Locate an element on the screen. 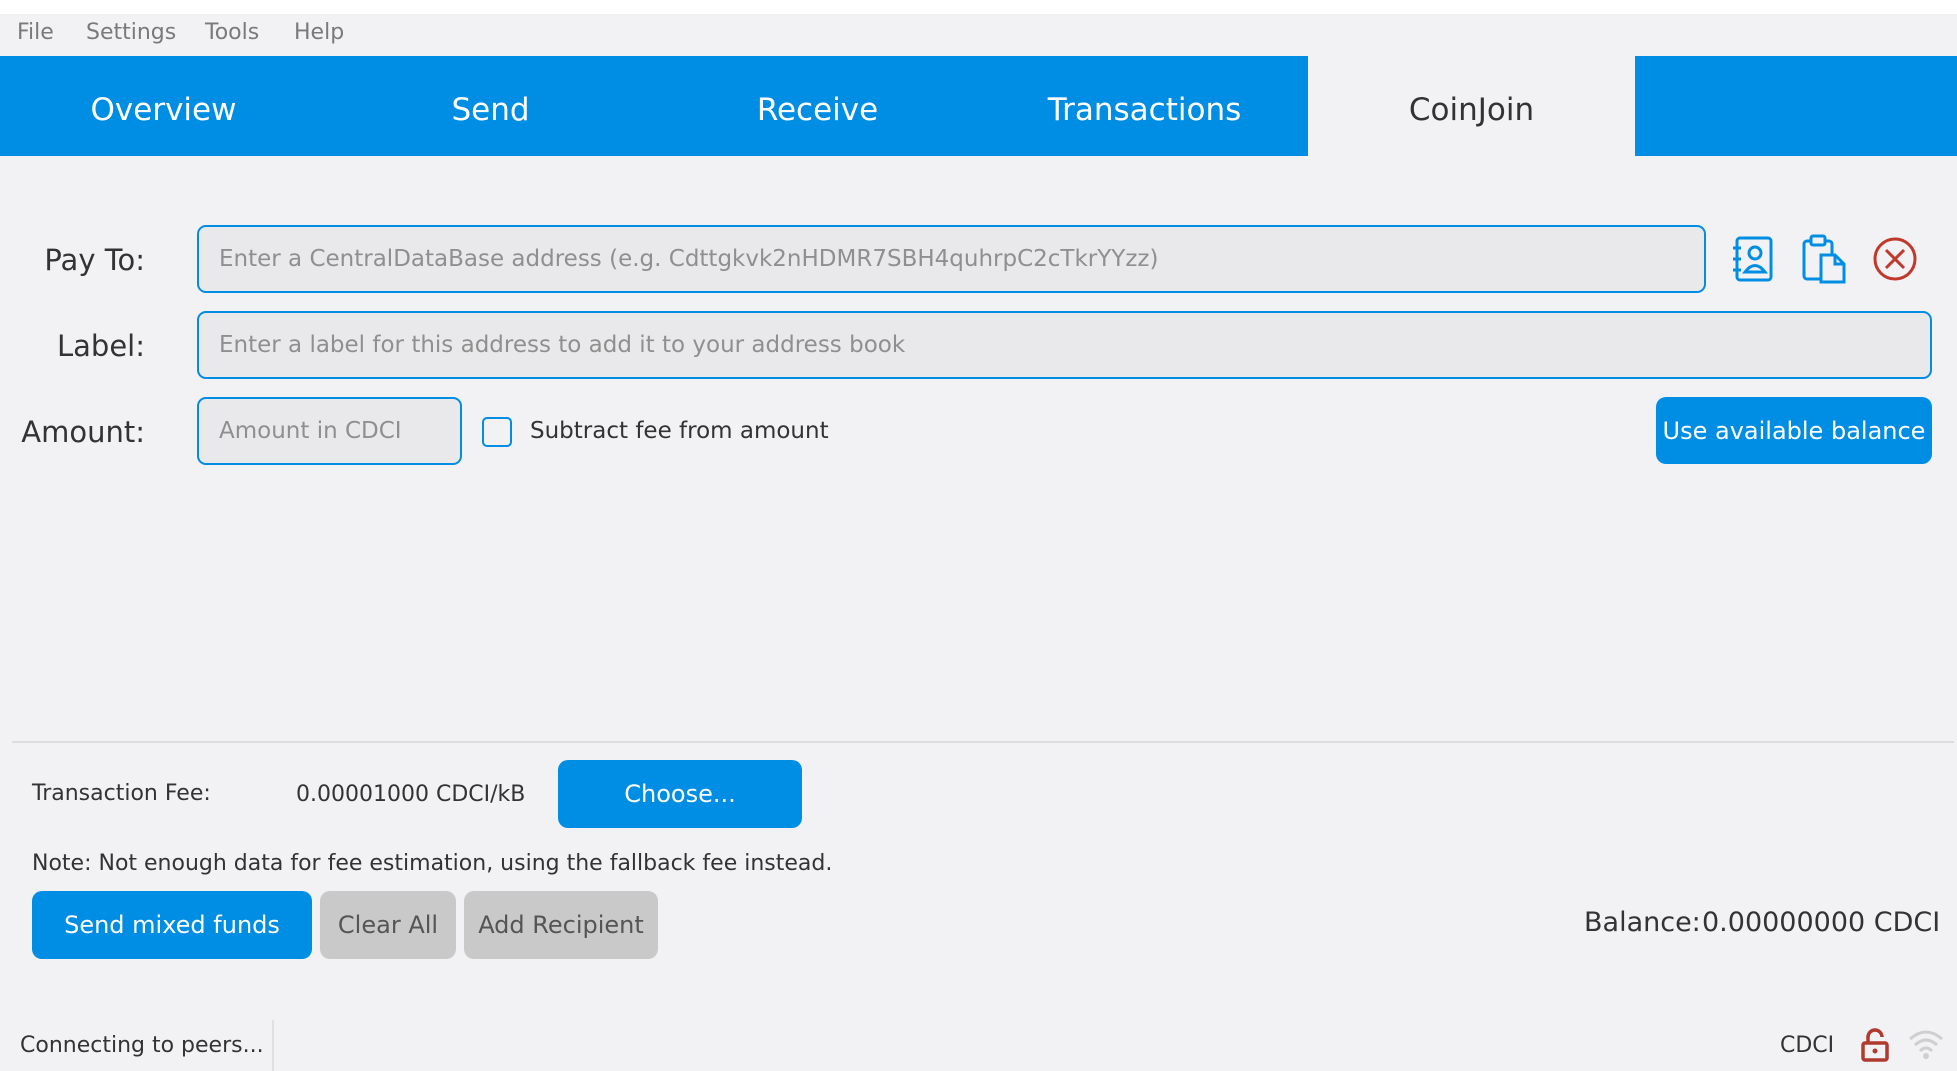 This screenshot has height=1071, width=1957. tab-overview: Overview is located at coordinates (163, 106).